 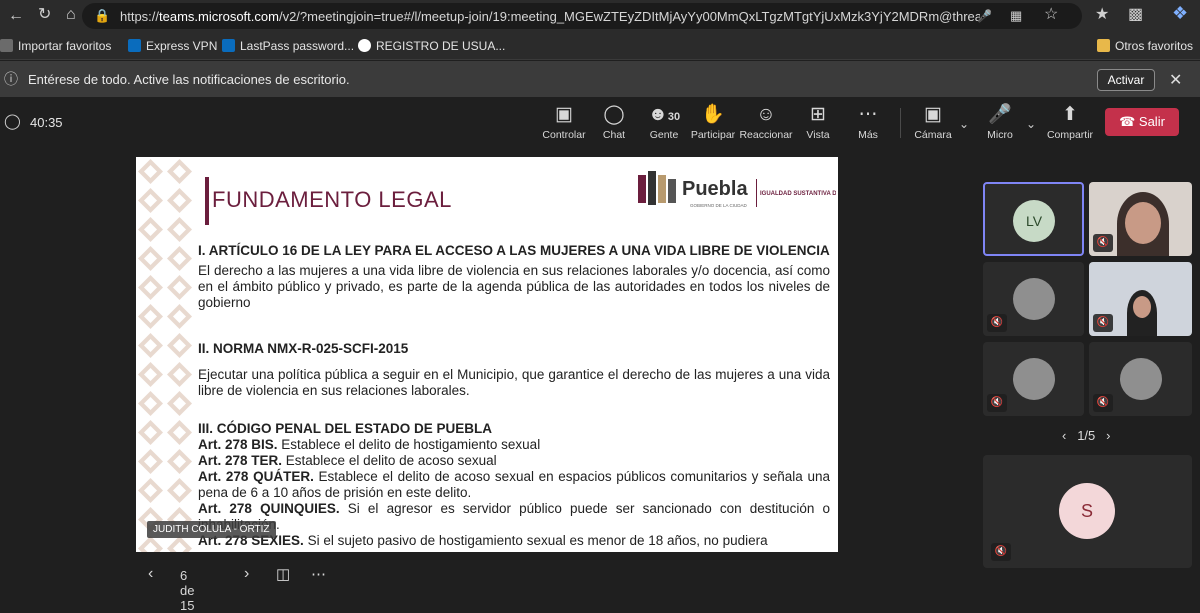 What do you see at coordinates (11, 79) in the screenshot?
I see `info-icon: ⓘ` at bounding box center [11, 79].